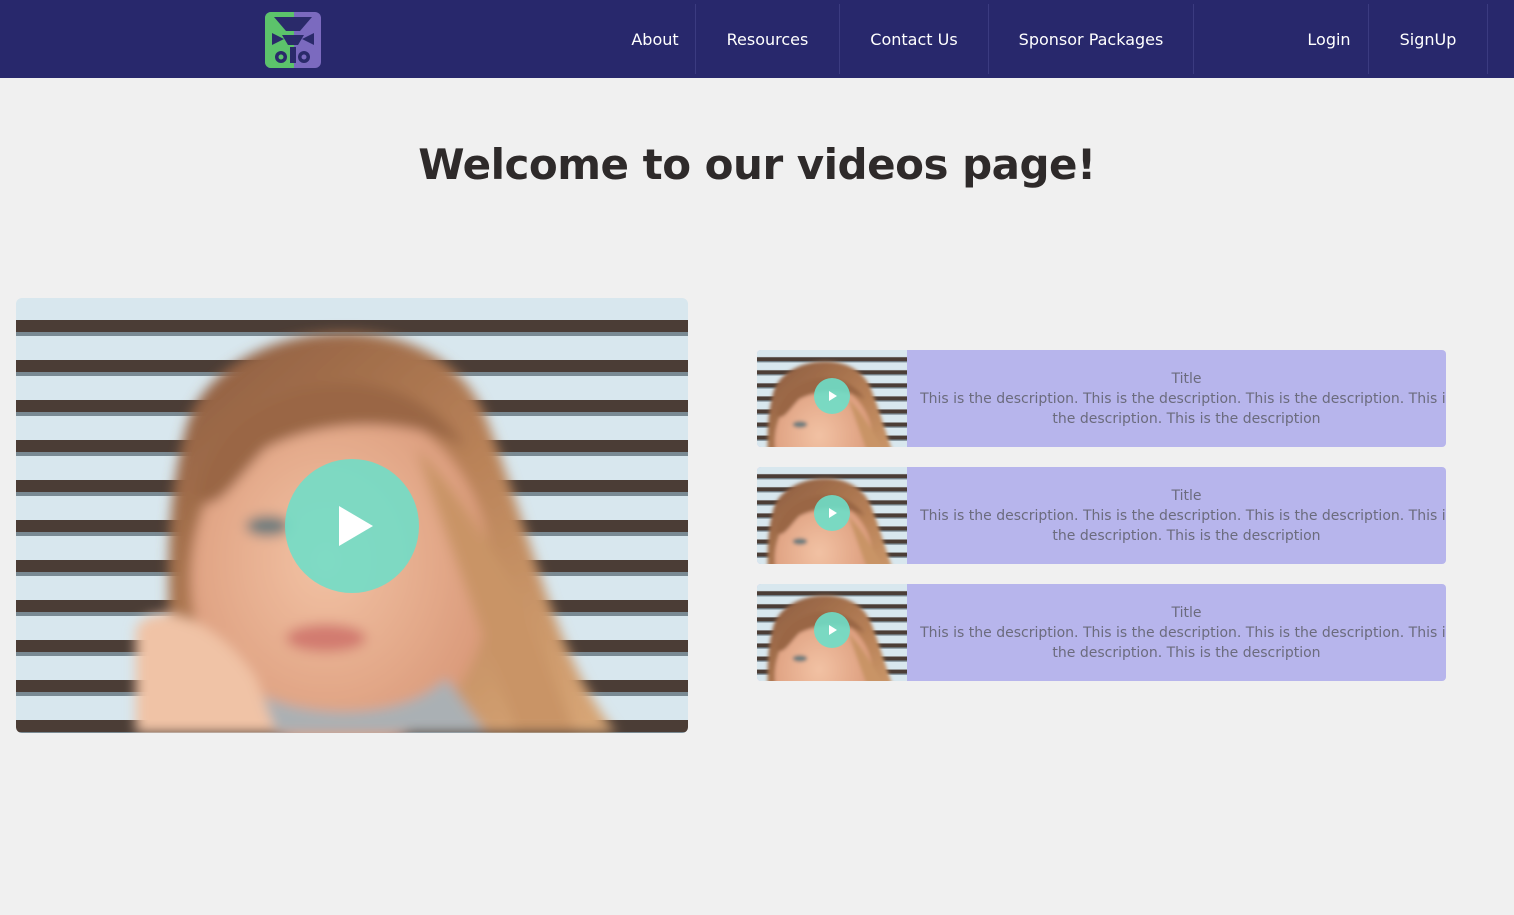 The width and height of the screenshot is (1514, 915). What do you see at coordinates (1329, 39) in the screenshot?
I see `login-button: Login` at bounding box center [1329, 39].